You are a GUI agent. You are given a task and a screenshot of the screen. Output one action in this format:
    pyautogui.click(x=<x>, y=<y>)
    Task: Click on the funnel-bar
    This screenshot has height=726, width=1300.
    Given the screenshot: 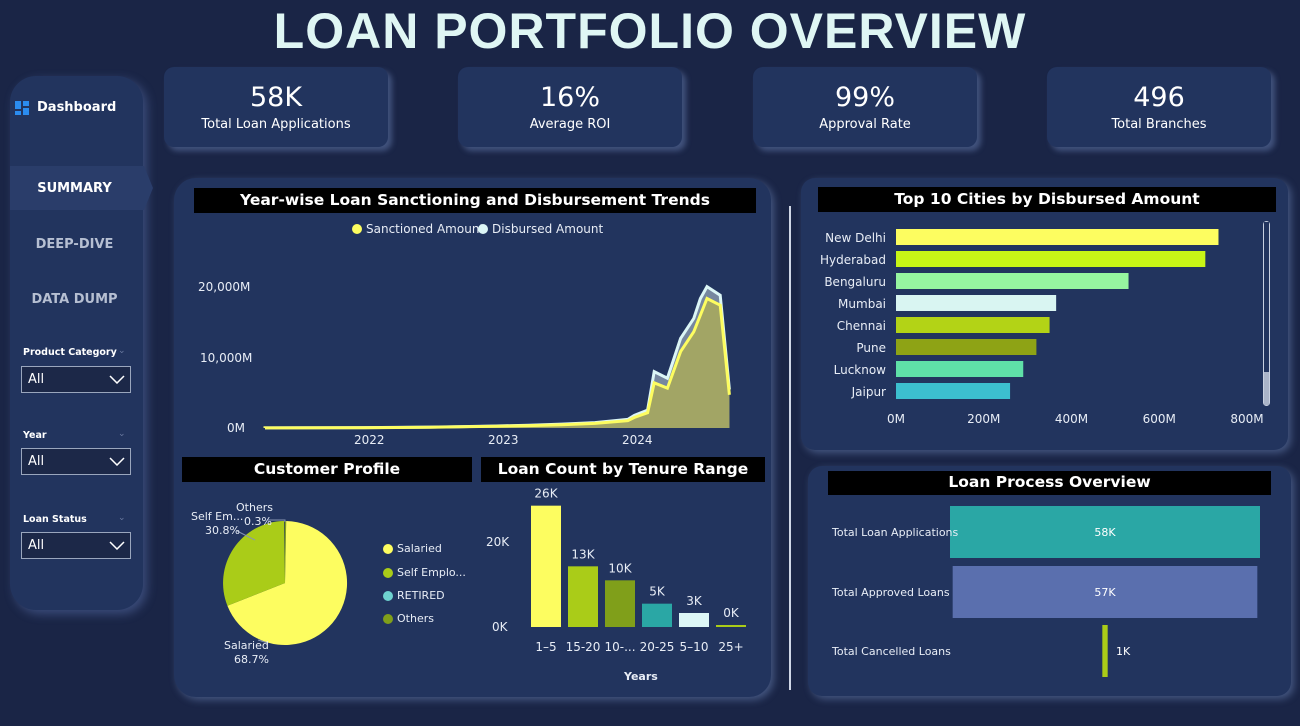 What is the action you would take?
    pyautogui.click(x=1105, y=651)
    